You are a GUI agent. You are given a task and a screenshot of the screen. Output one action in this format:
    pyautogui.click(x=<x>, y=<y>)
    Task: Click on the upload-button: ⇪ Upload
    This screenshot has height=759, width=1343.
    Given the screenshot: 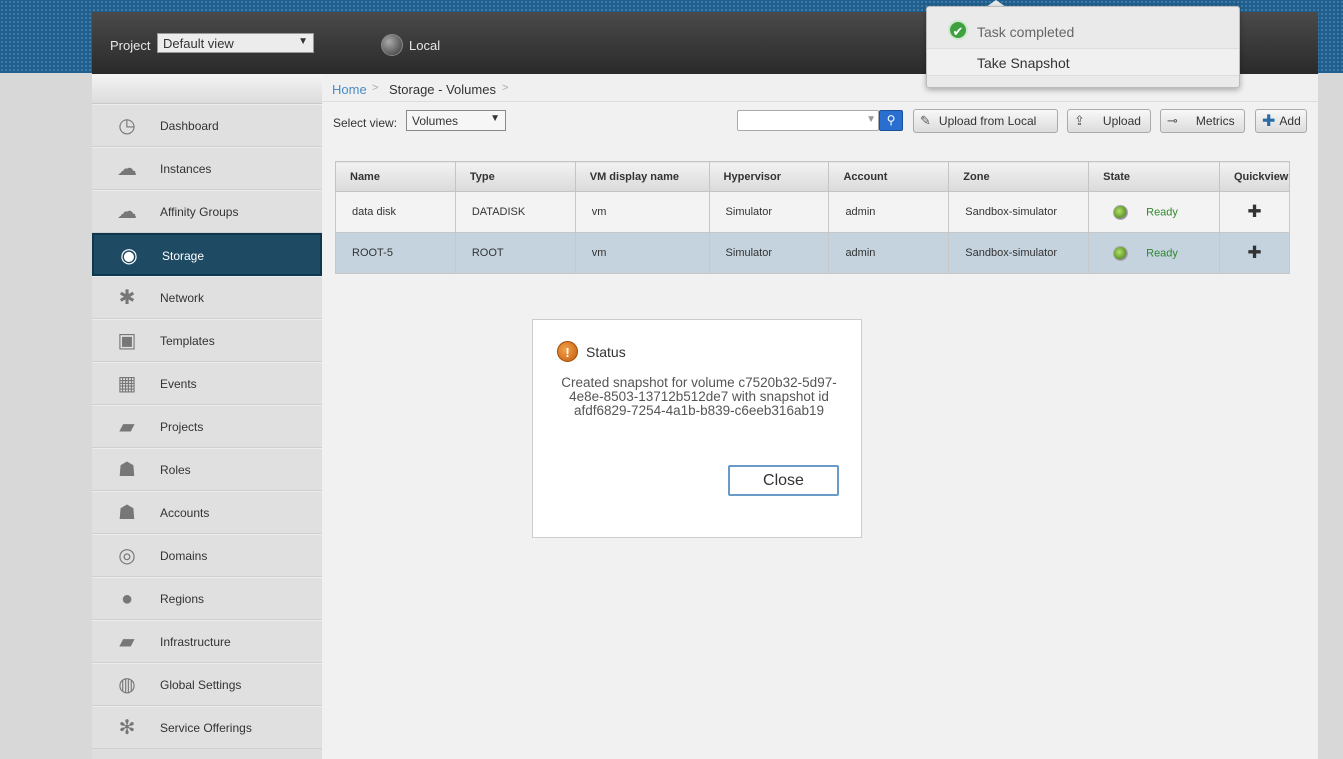 What is the action you would take?
    pyautogui.click(x=1109, y=121)
    